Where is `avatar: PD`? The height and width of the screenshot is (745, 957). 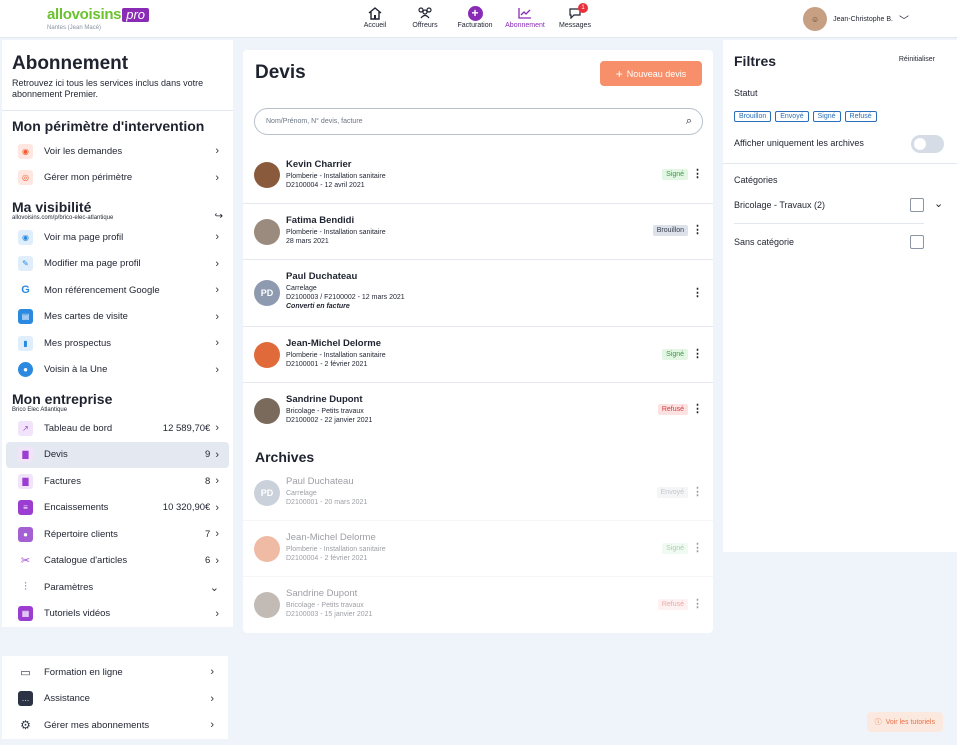 avatar: PD is located at coordinates (267, 293).